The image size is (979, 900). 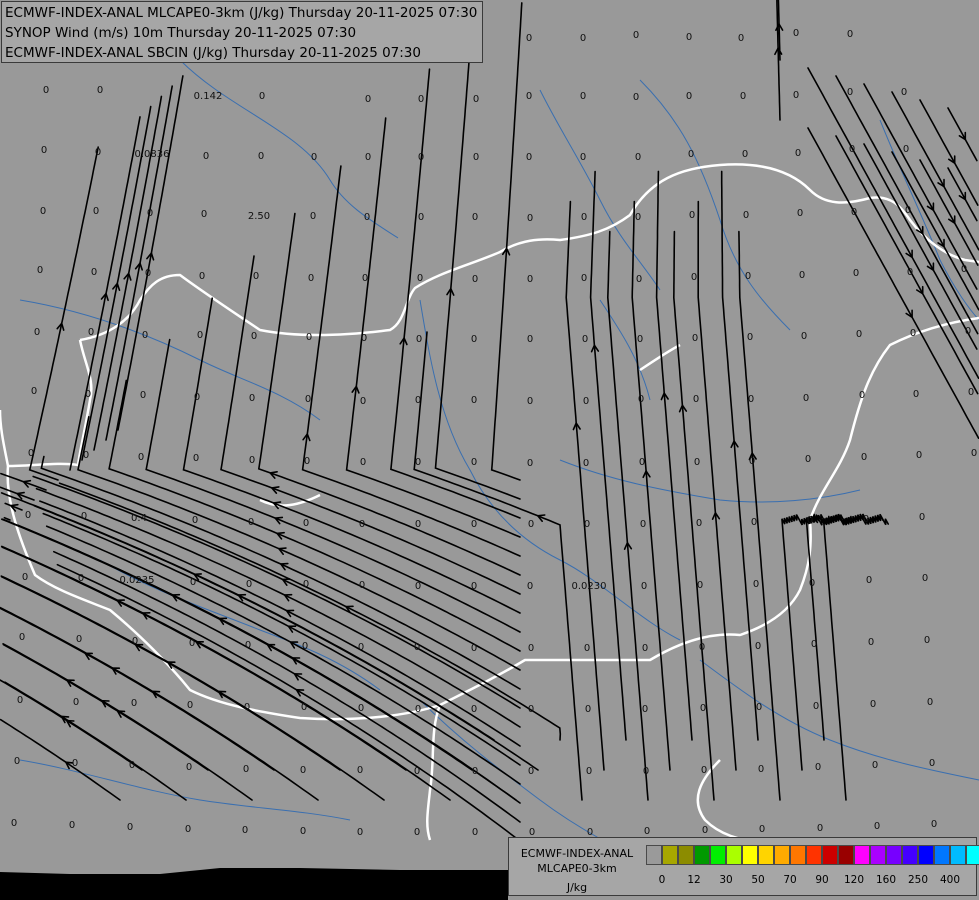 What do you see at coordinates (208, 96) in the screenshot?
I see `sbcin-value-label: 0.142` at bounding box center [208, 96].